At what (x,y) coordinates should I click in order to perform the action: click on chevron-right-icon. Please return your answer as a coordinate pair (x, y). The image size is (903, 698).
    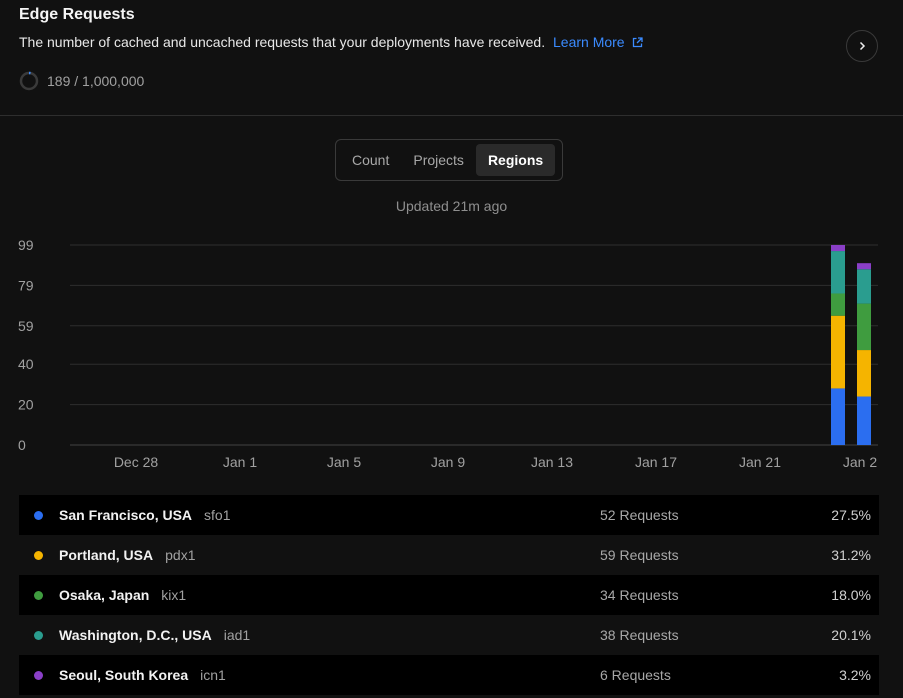
    Looking at the image, I should click on (862, 46).